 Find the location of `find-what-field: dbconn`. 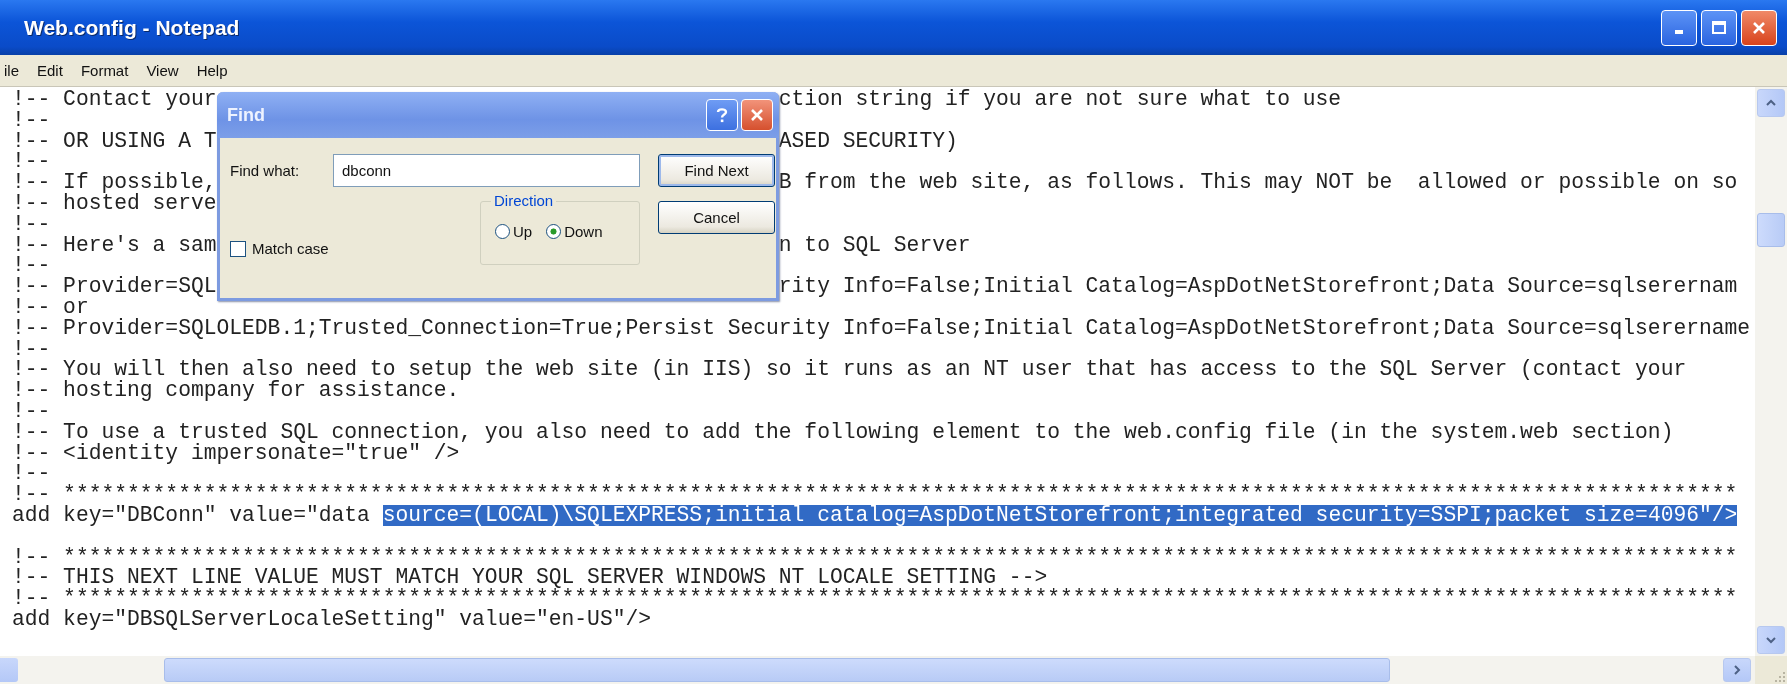

find-what-field: dbconn is located at coordinates (486, 170).